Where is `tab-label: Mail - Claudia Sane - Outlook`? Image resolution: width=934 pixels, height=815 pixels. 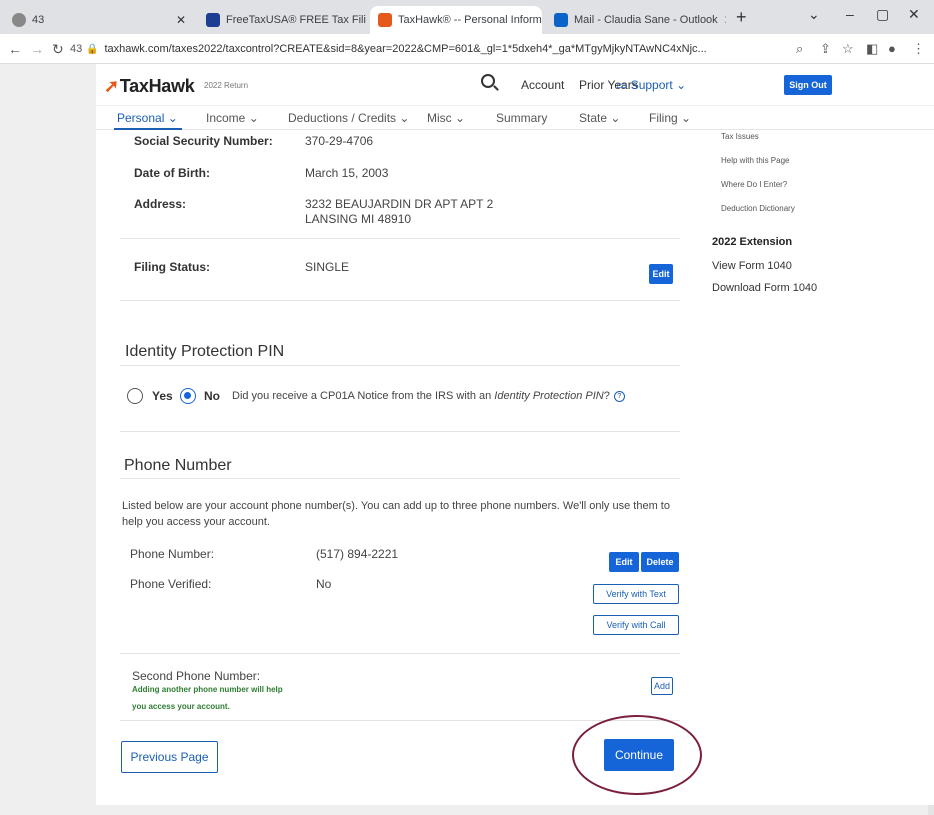 tab-label: Mail - Claudia Sane - Outlook is located at coordinates (646, 20).